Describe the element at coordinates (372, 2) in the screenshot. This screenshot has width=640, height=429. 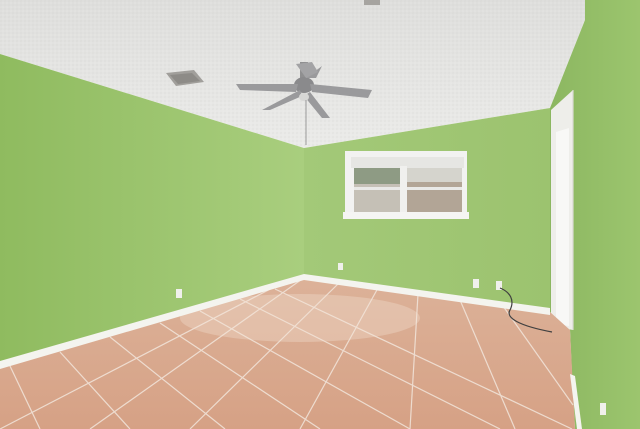
I see `ceiling-vent-small` at that location.